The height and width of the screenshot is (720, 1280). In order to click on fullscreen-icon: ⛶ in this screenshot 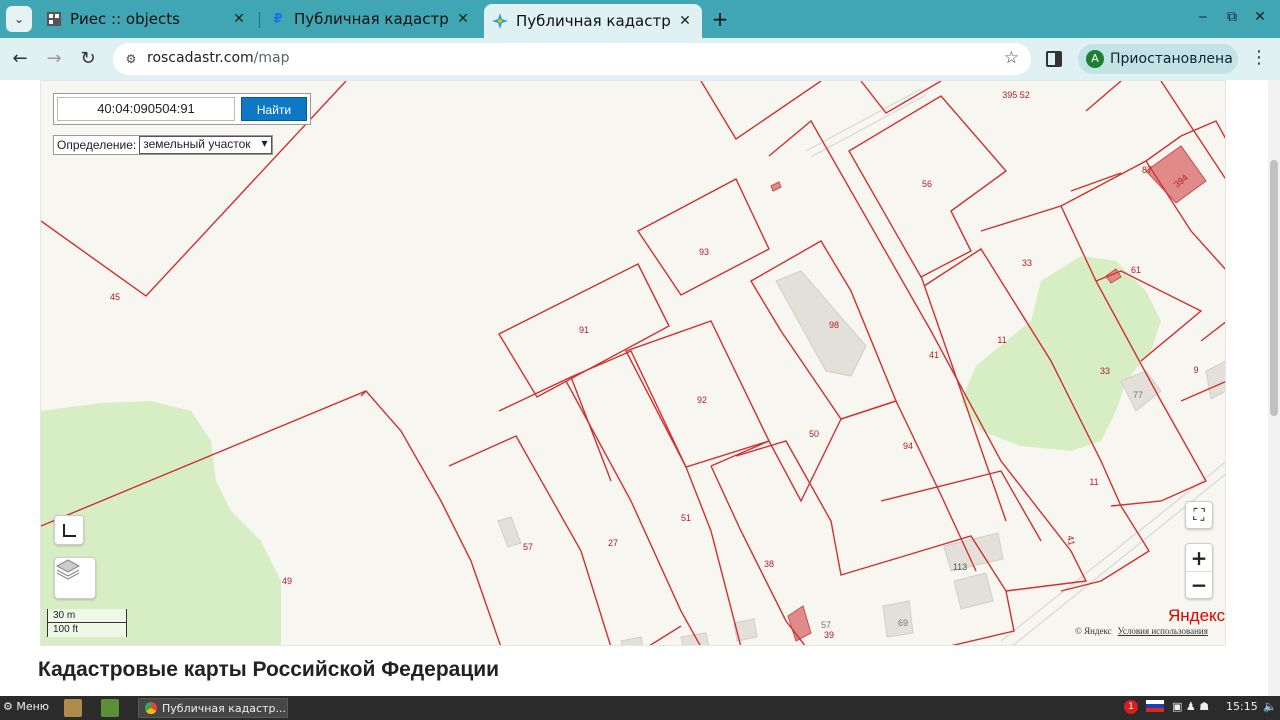, I will do `click(1199, 514)`.